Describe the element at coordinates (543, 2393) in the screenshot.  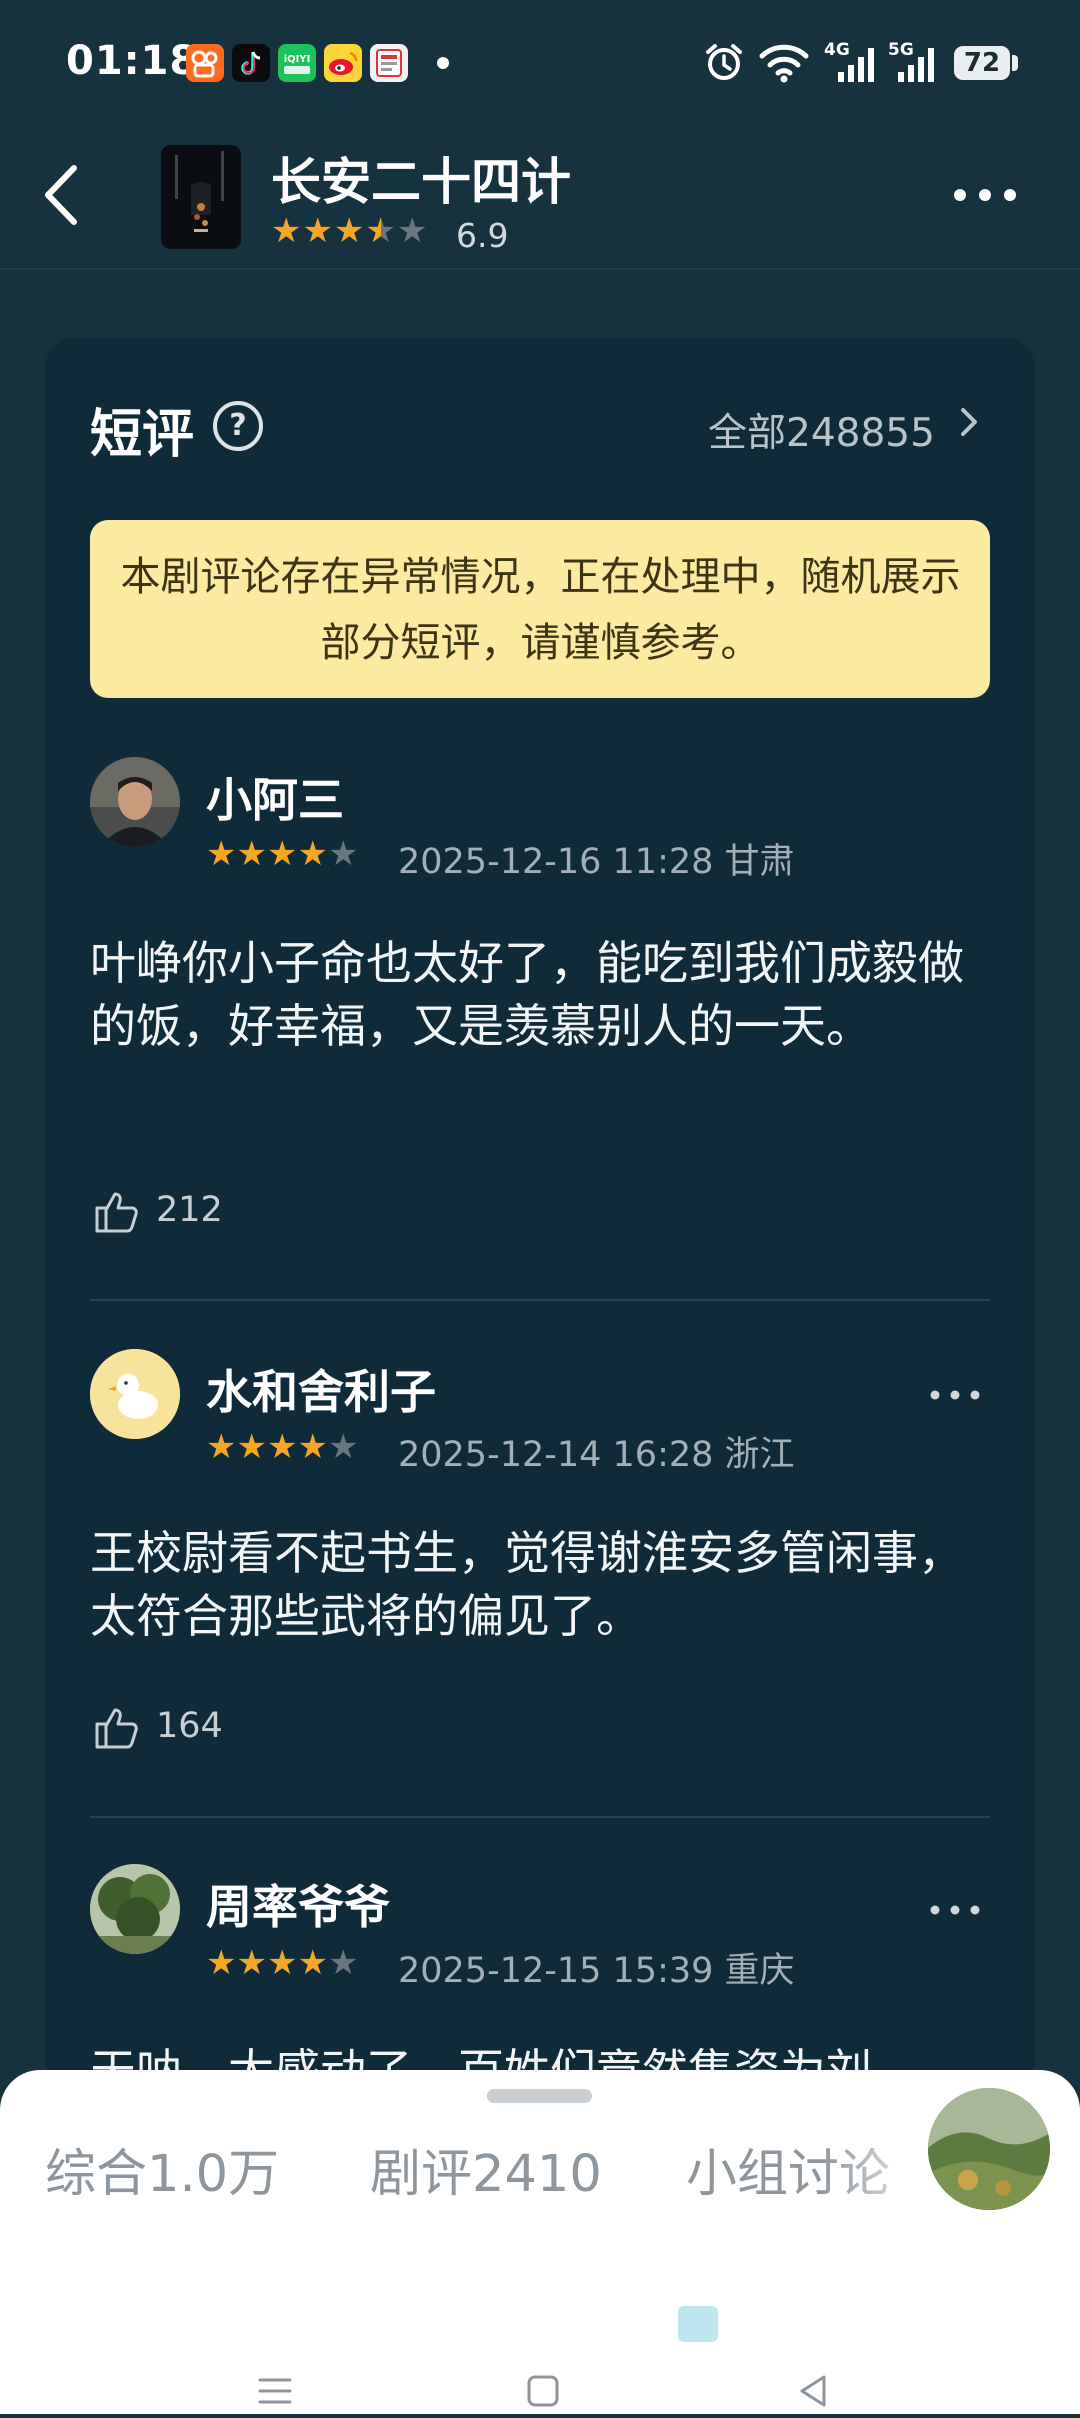
I see `home-nav-icon` at that location.